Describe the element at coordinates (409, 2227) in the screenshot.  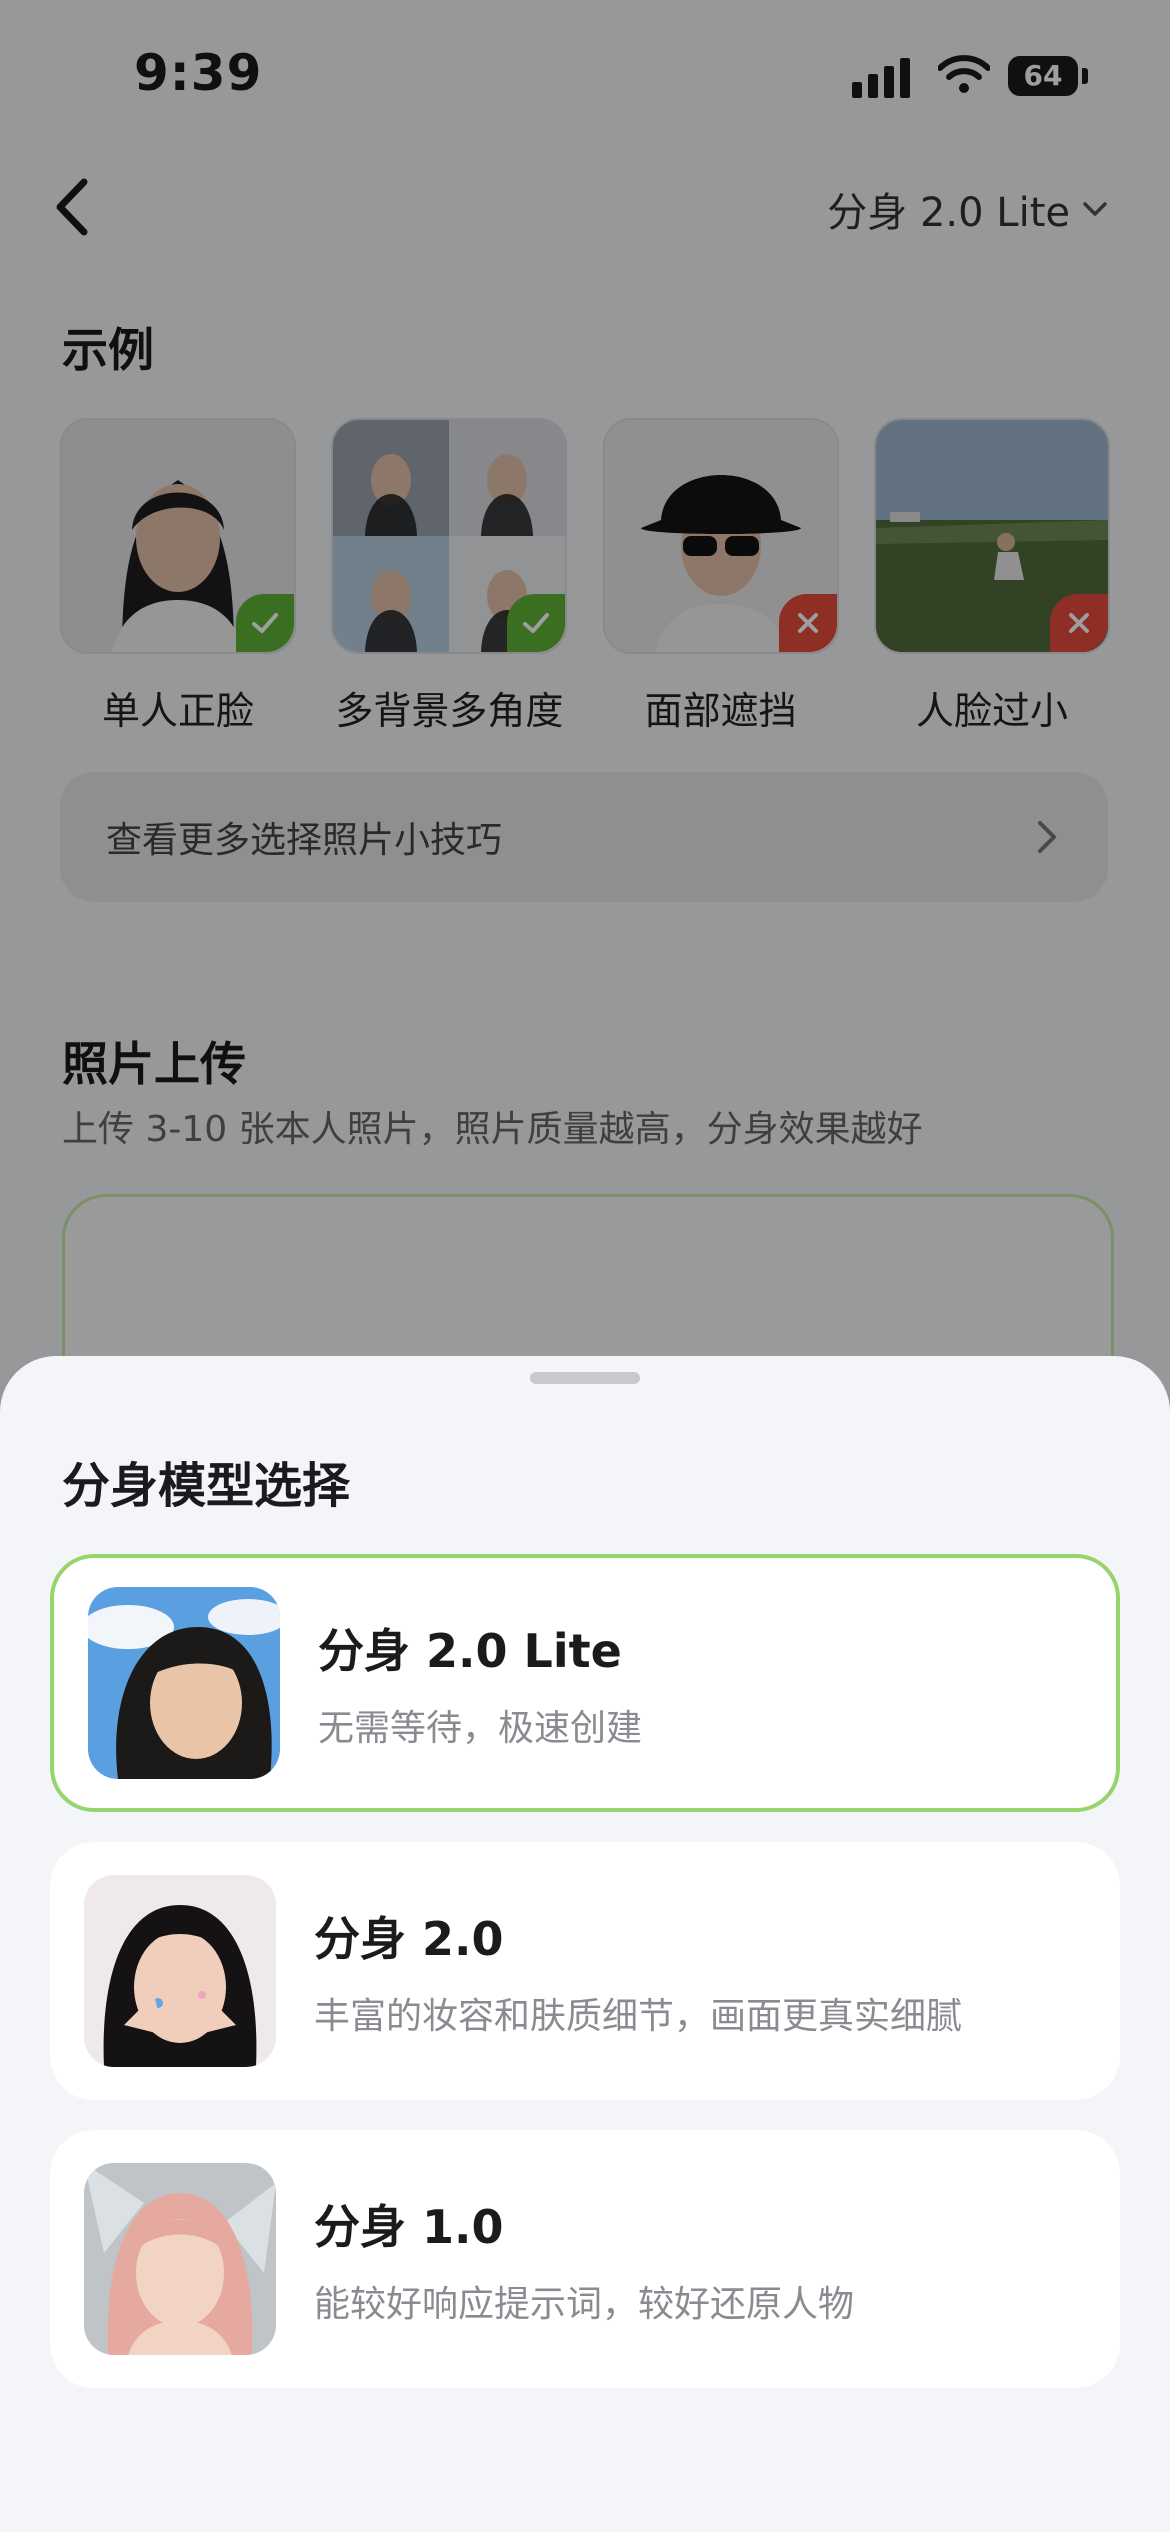
I see `model-option-title: 分身 1.0` at that location.